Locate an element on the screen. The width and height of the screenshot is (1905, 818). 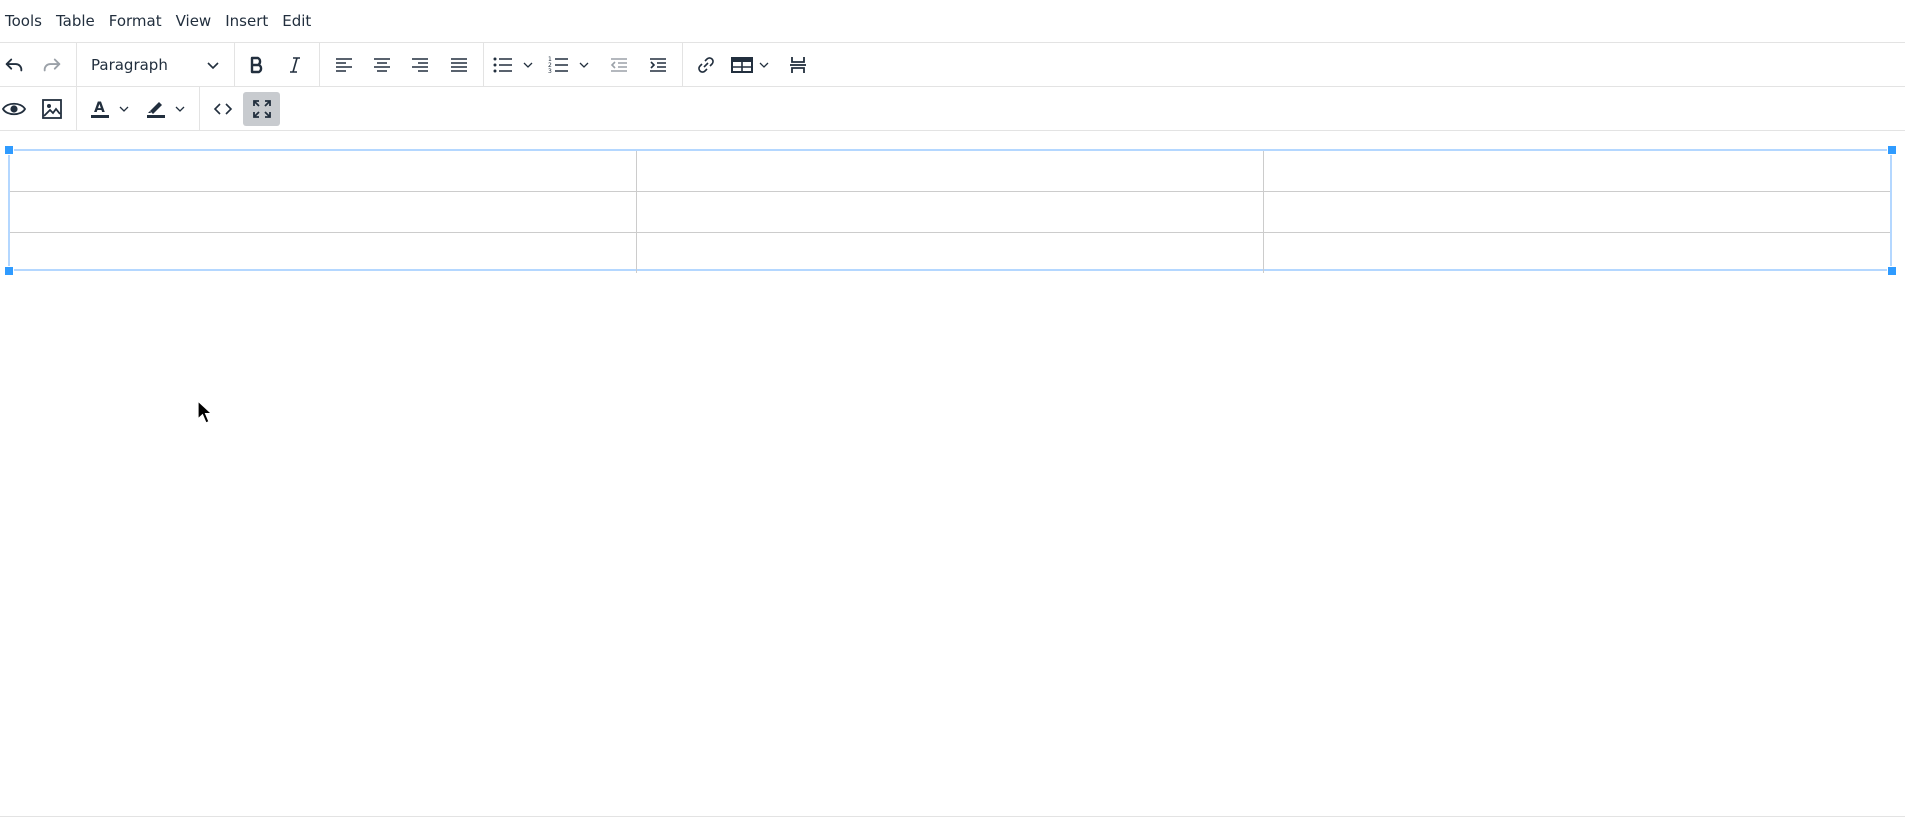
fullscreen-button is located at coordinates (261, 109).